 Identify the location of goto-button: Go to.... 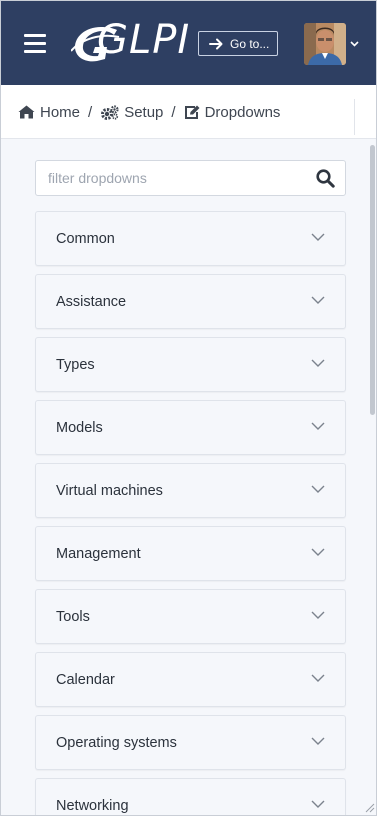
(238, 43).